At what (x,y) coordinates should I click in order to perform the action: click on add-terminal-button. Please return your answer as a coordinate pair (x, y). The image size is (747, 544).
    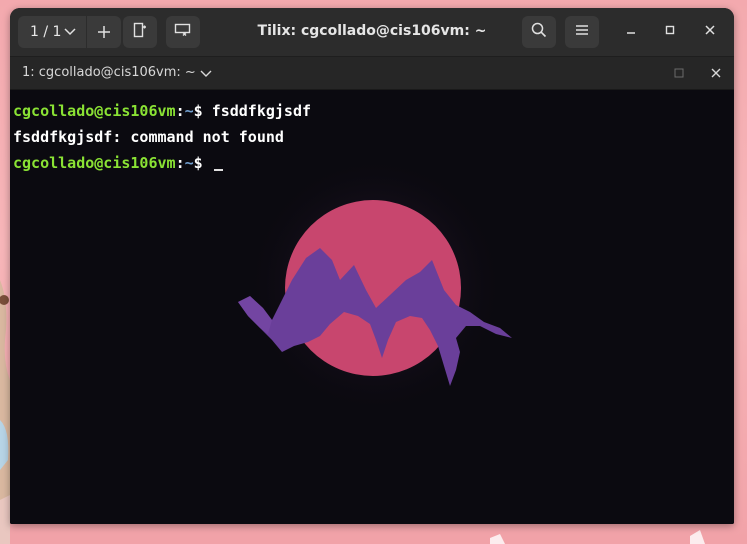
    Looking at the image, I should click on (140, 32).